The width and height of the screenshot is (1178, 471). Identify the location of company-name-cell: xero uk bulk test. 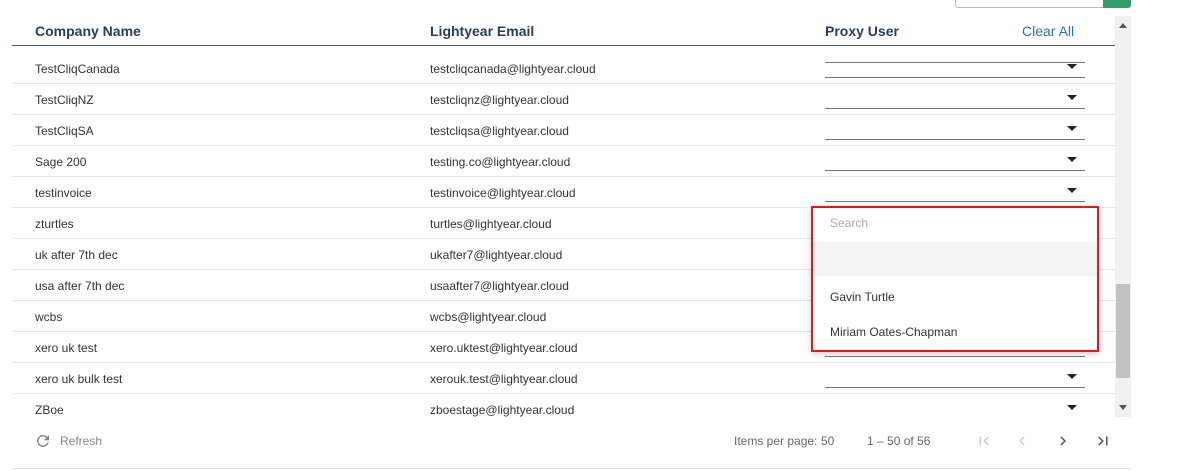
(79, 379).